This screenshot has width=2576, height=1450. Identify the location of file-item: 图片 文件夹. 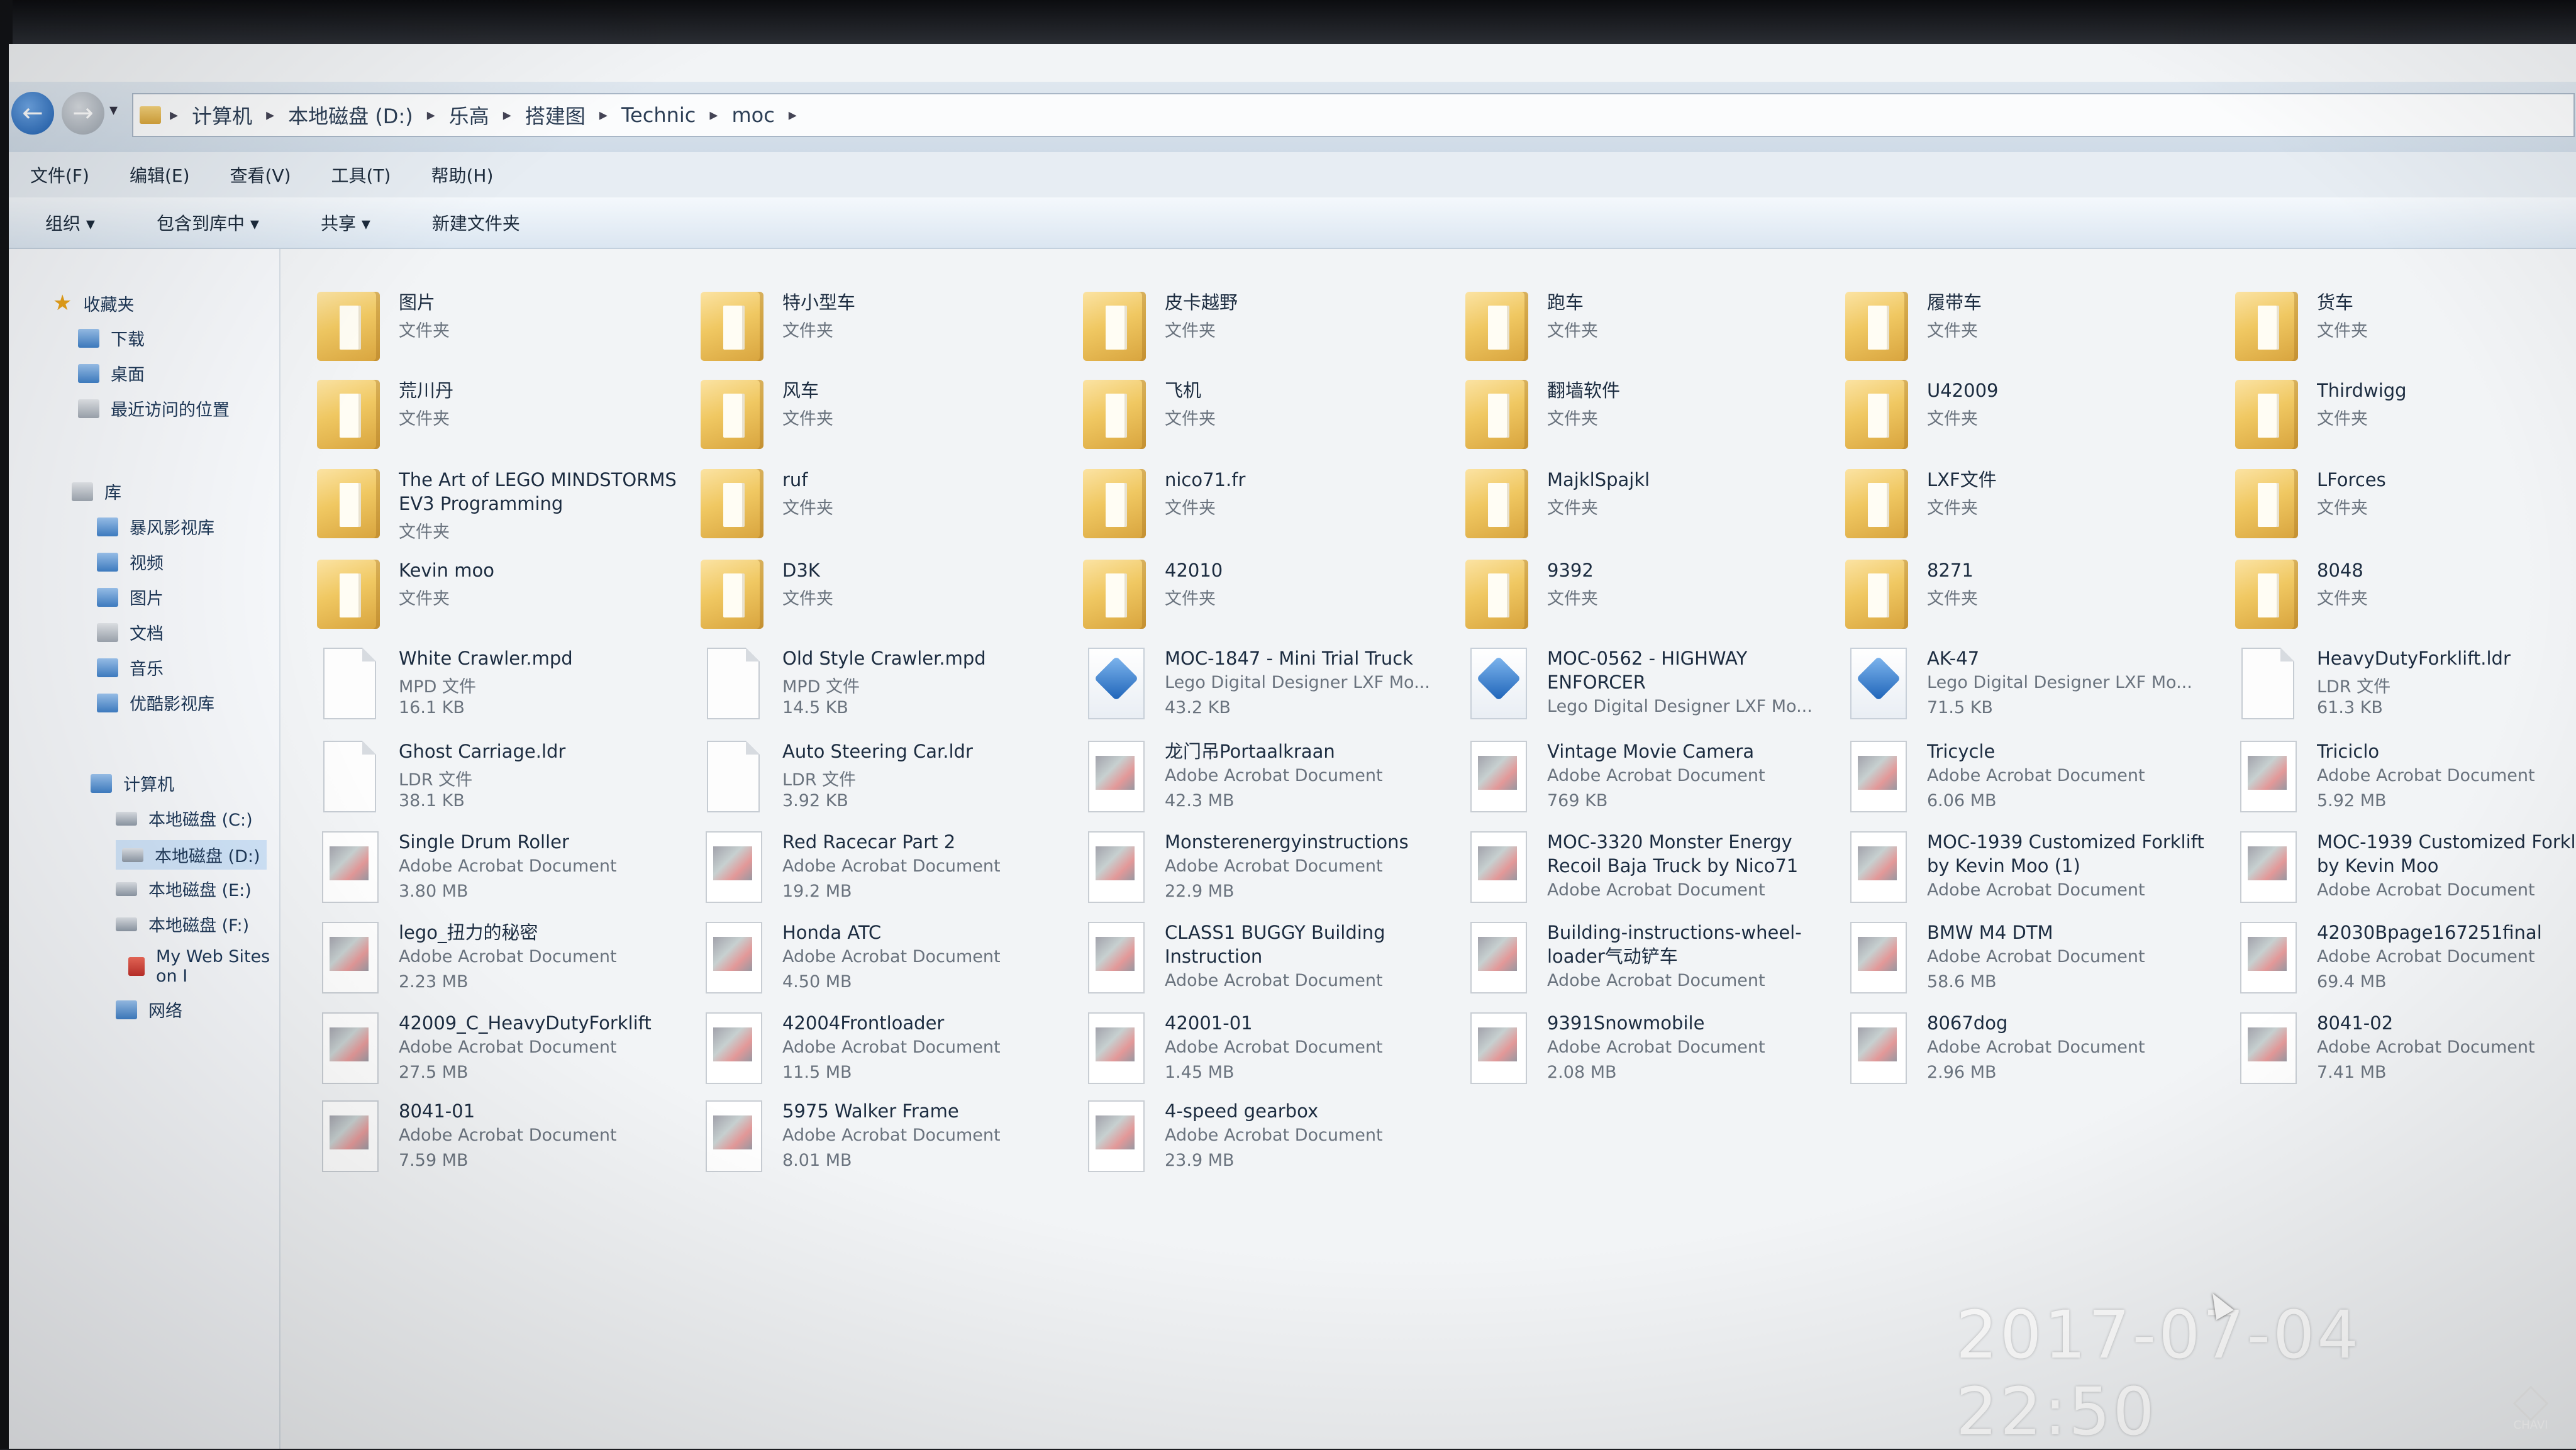
(505, 331).